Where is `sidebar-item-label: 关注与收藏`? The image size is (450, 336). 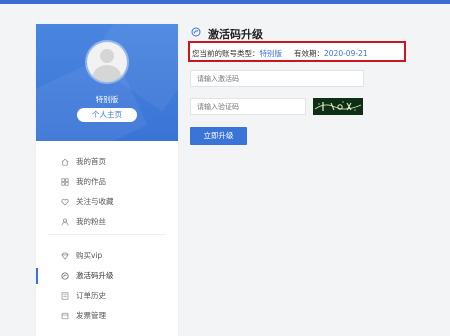 sidebar-item-label: 关注与收藏 is located at coordinates (95, 201).